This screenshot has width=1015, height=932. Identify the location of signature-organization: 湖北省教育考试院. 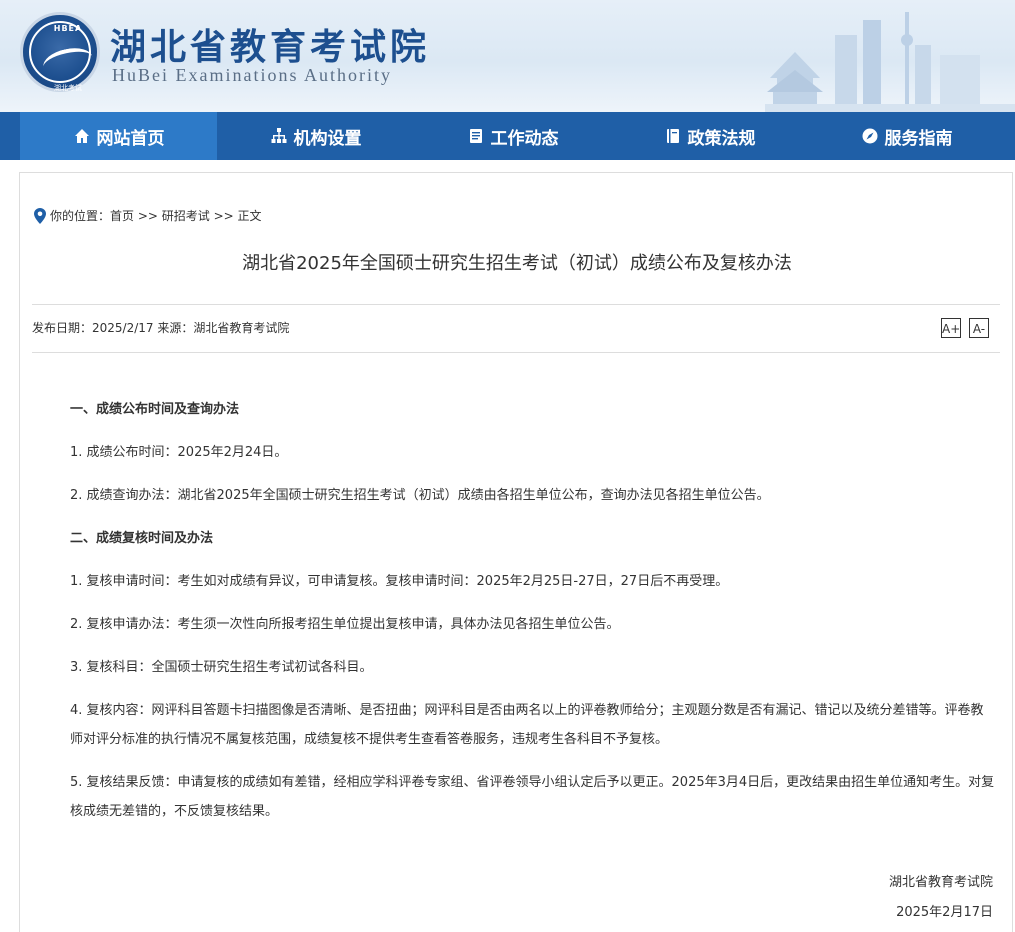
(940, 882).